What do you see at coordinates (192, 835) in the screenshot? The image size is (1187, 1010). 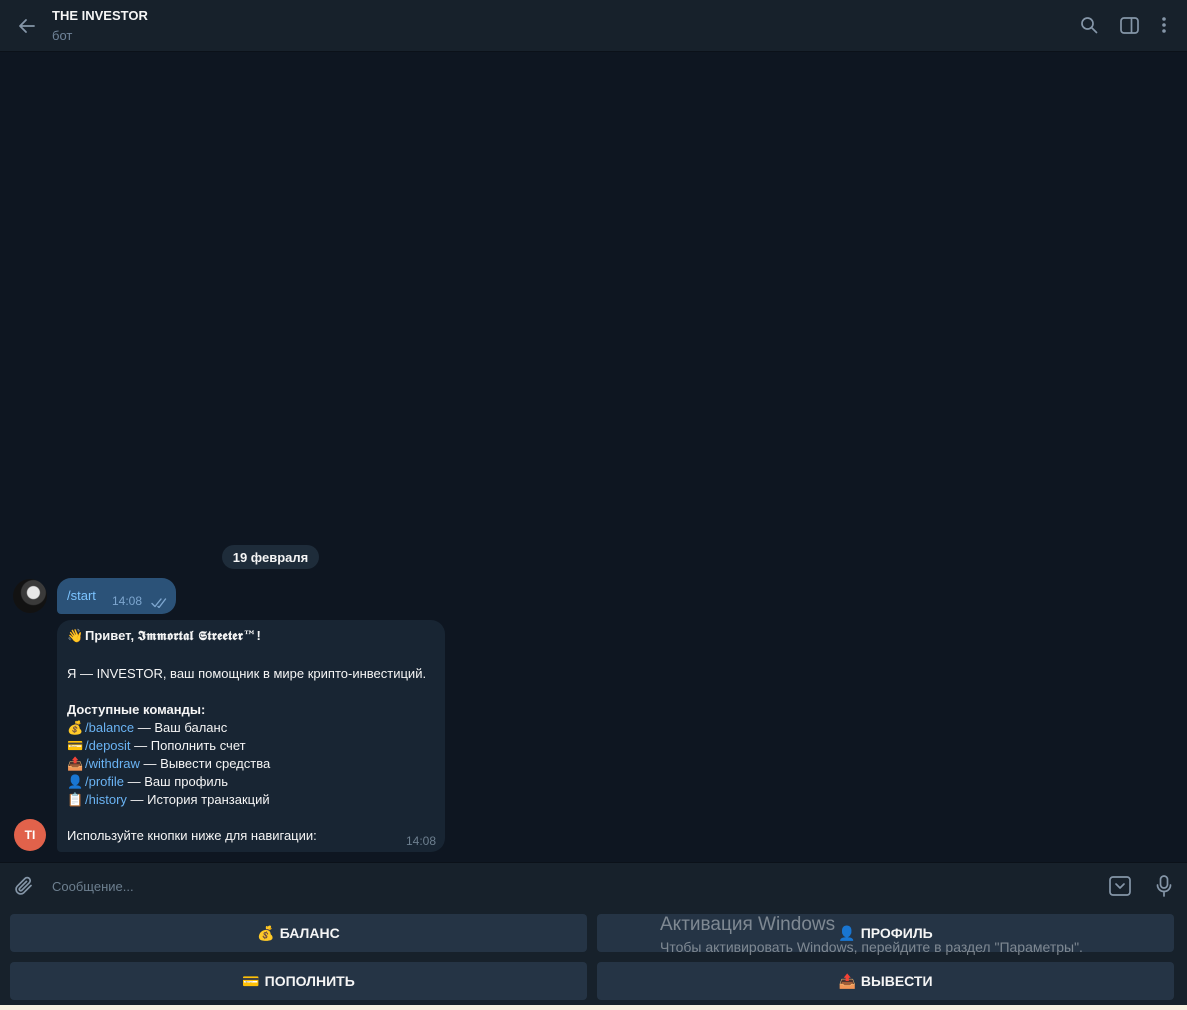 I see `footer-text: Используйте кнопки ниже для навигации:` at bounding box center [192, 835].